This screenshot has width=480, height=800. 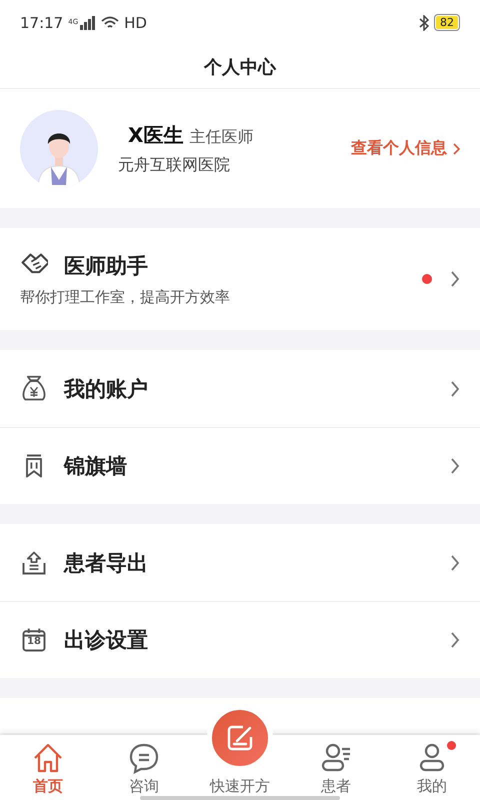 What do you see at coordinates (447, 22) in the screenshot?
I see `battery-level: 82` at bounding box center [447, 22].